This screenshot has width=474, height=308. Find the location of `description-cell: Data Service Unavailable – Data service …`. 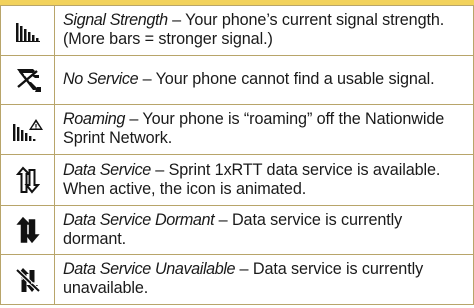

description-cell: Data Service Unavailable – Data service … is located at coordinates (264, 279).